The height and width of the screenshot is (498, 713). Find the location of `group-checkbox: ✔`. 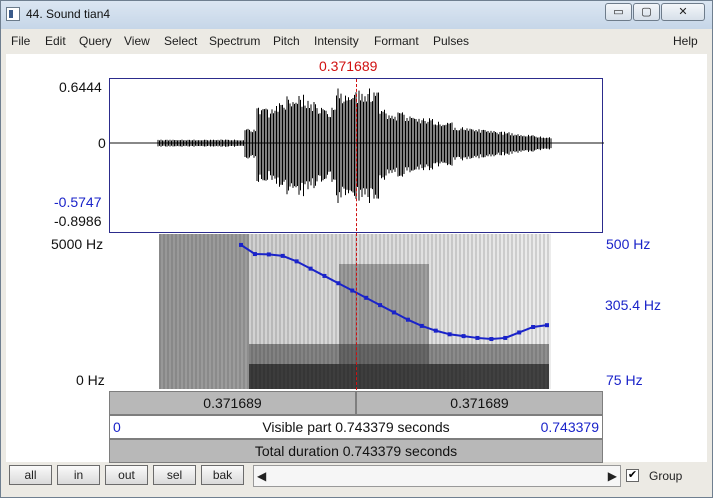

group-checkbox: ✔ is located at coordinates (632, 475).